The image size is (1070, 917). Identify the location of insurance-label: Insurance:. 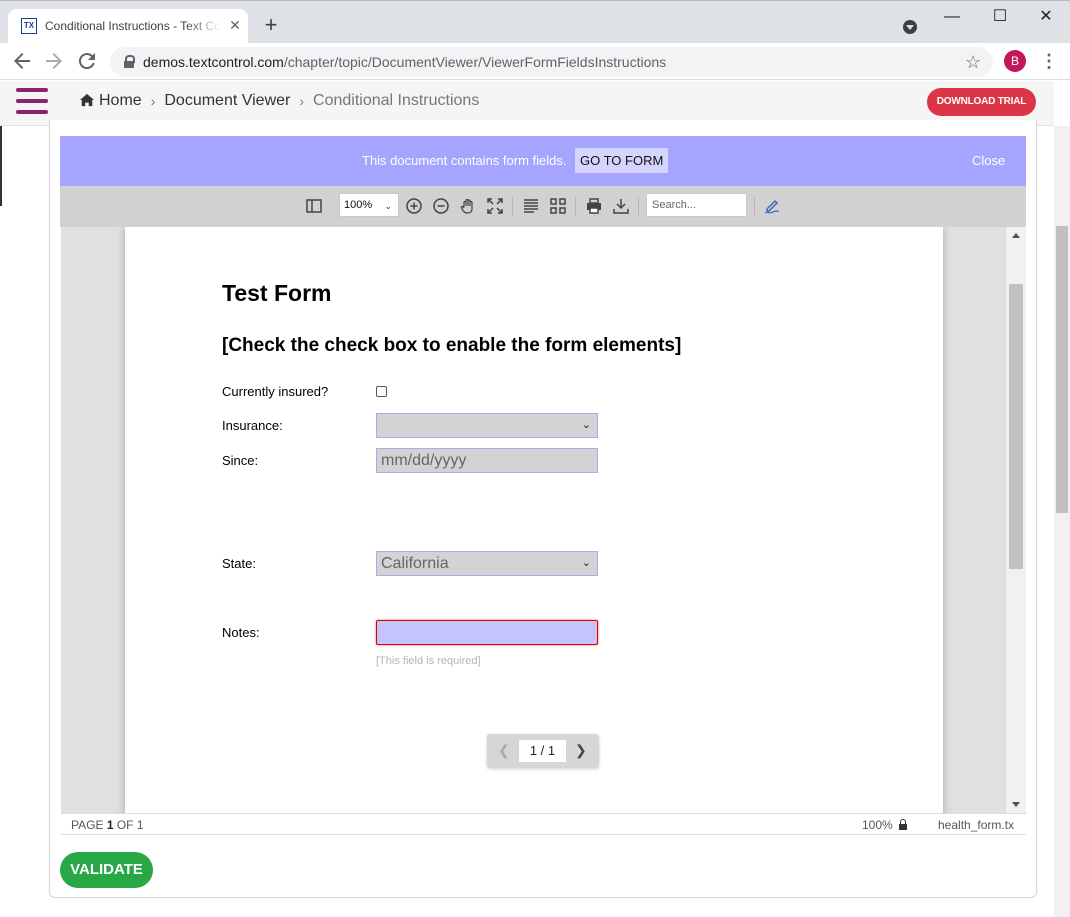
(252, 425).